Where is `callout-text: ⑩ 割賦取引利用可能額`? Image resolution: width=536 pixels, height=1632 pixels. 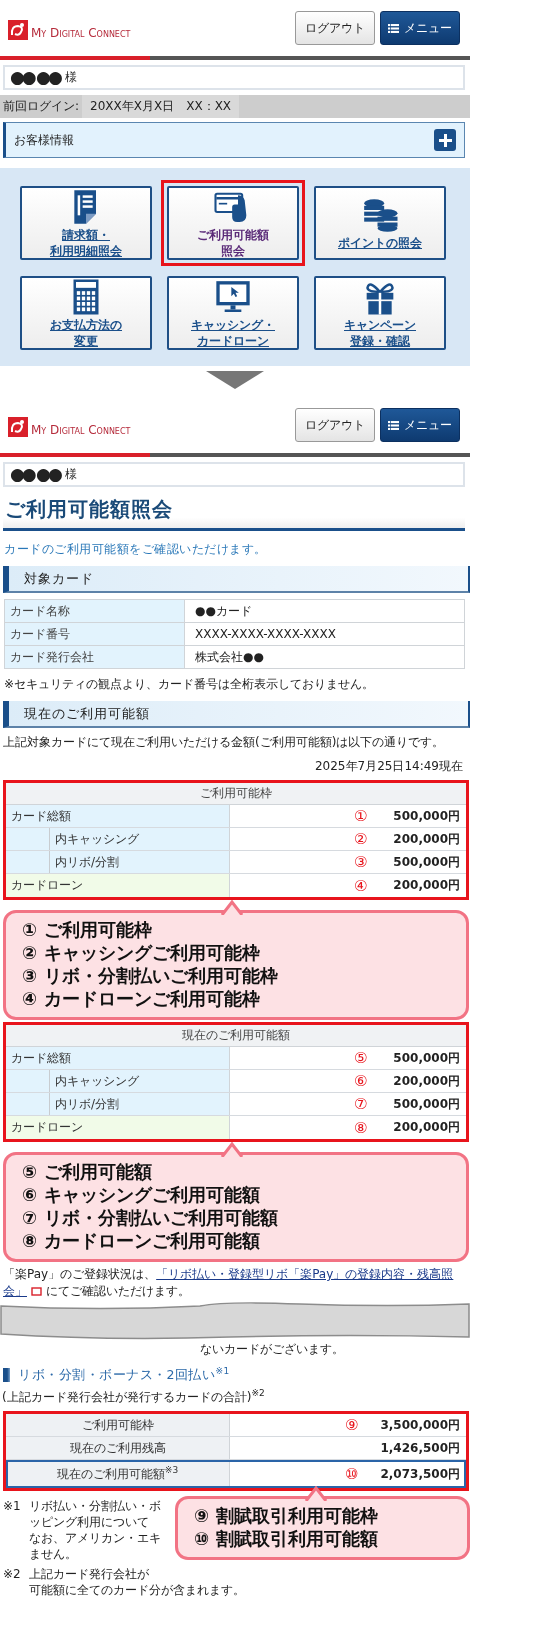
callout-text: ⑩ 割賦取引利用可能額 is located at coordinates (286, 1539).